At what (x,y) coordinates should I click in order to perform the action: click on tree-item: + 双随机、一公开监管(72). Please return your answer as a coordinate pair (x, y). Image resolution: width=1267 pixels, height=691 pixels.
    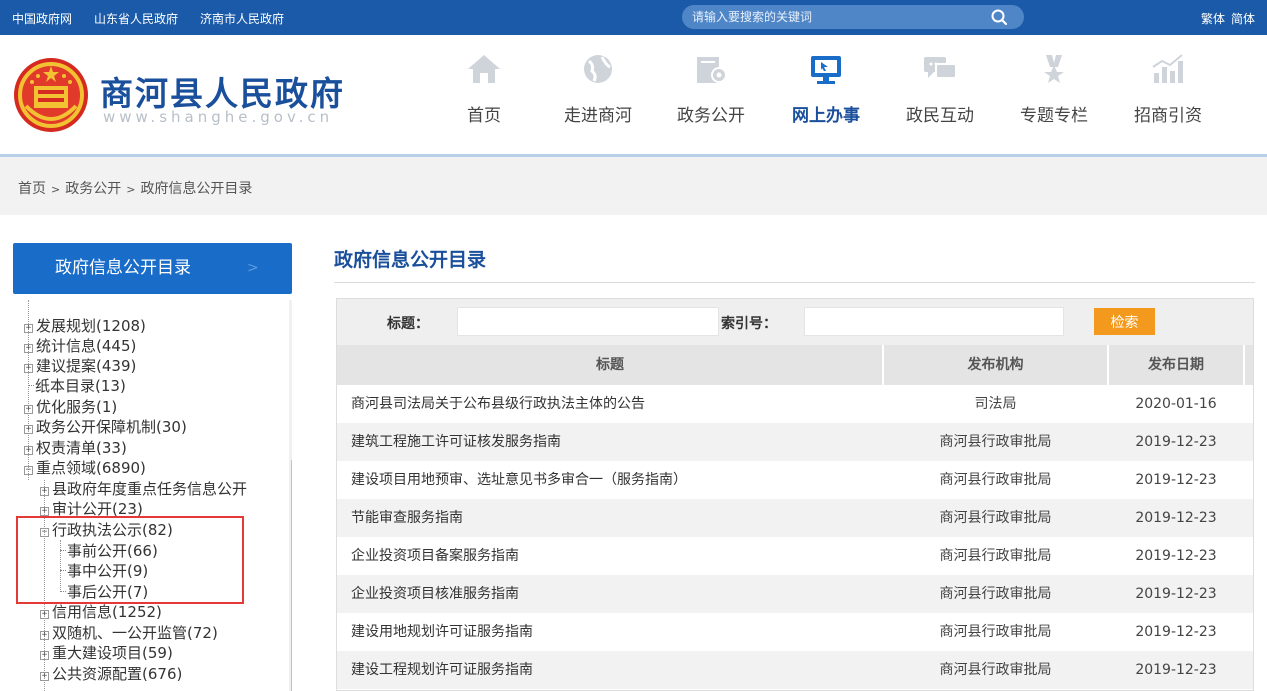
    Looking at the image, I should click on (129, 633).